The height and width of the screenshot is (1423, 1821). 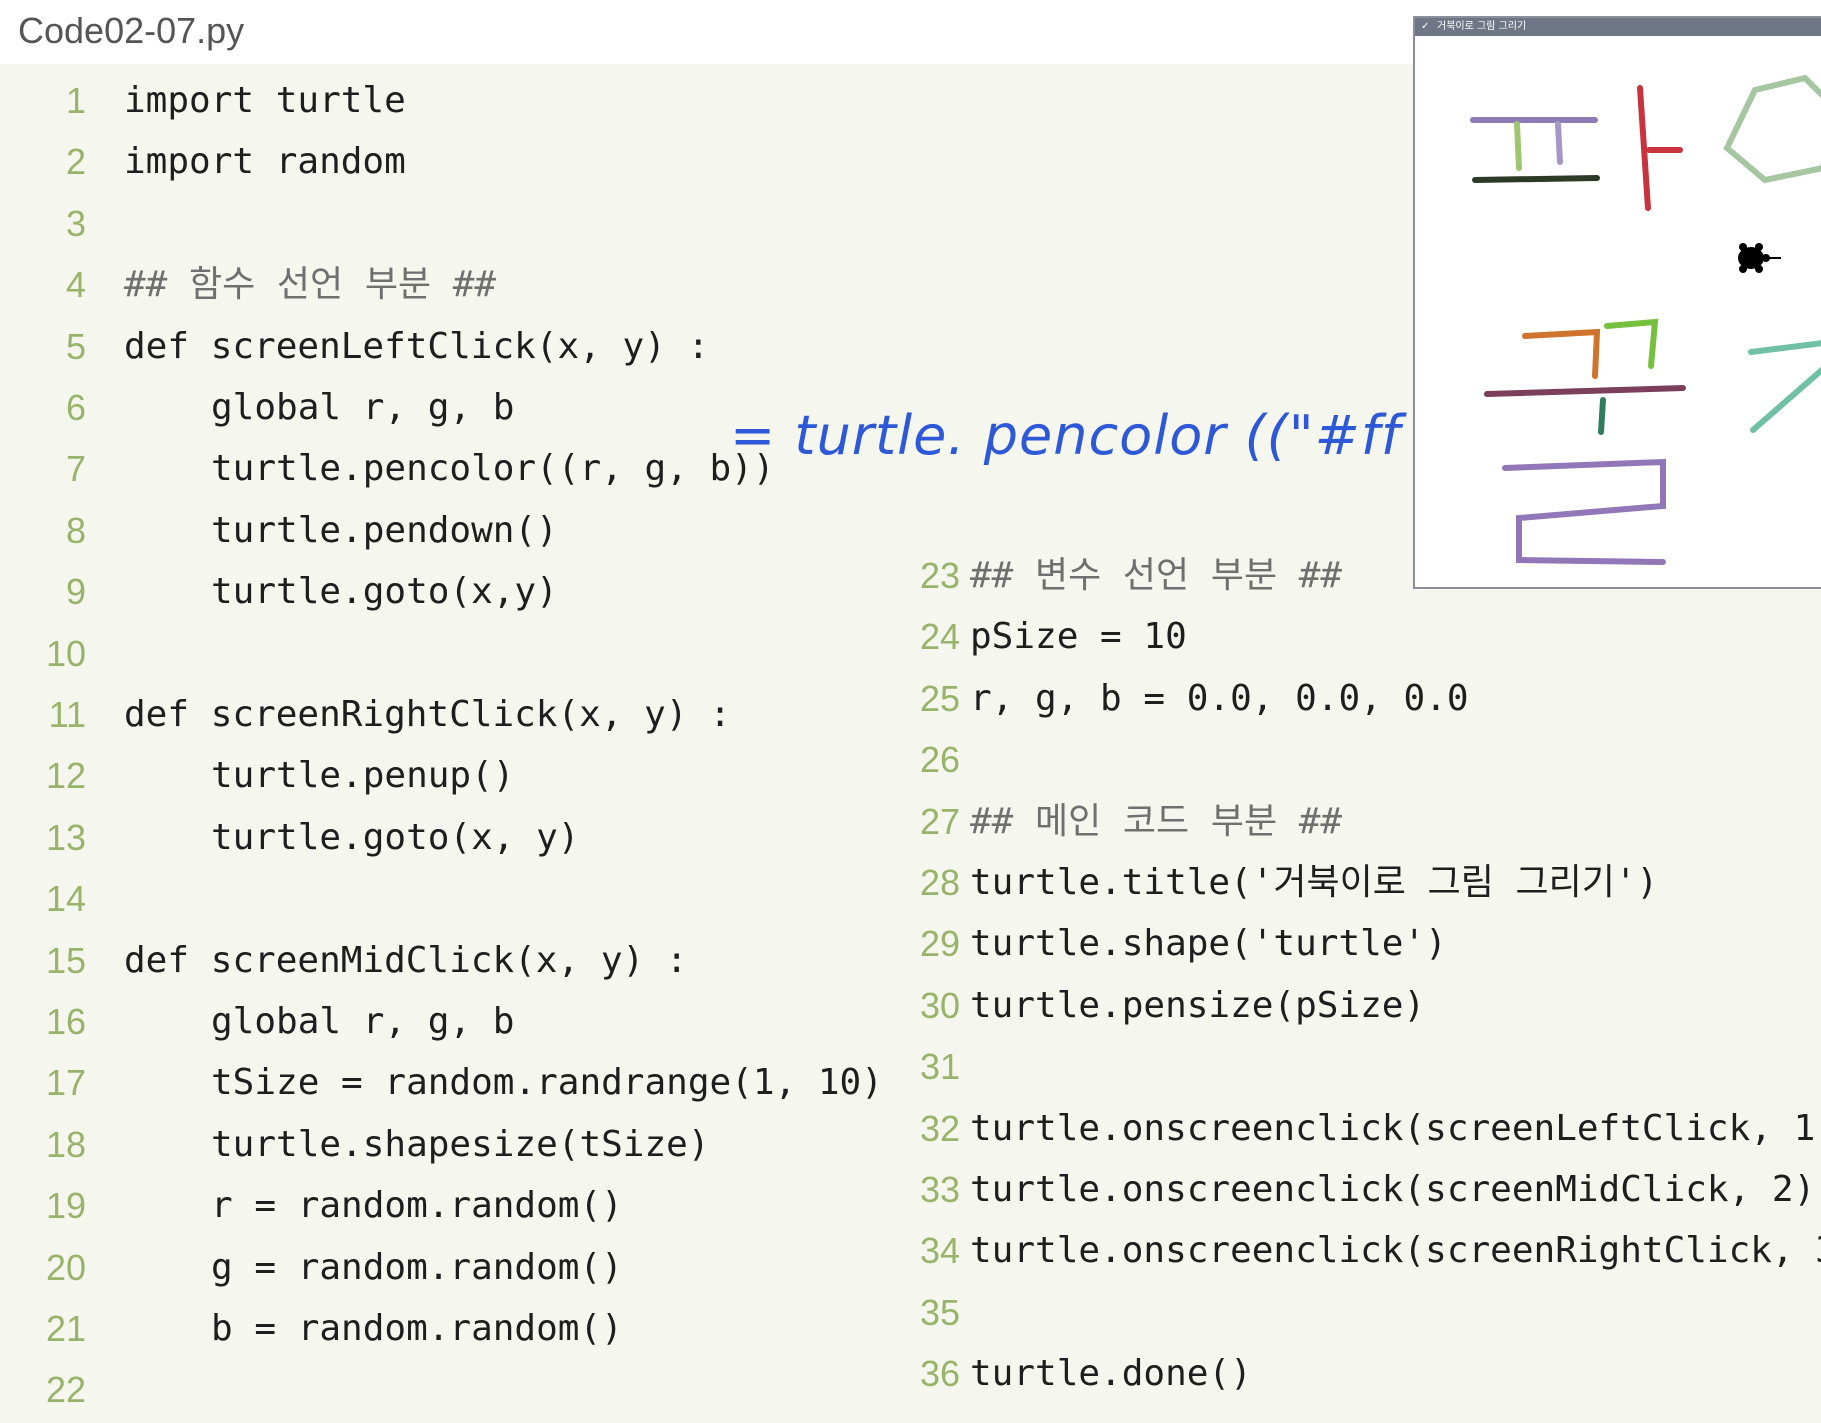 I want to click on line-number: 5, so click(x=75, y=346).